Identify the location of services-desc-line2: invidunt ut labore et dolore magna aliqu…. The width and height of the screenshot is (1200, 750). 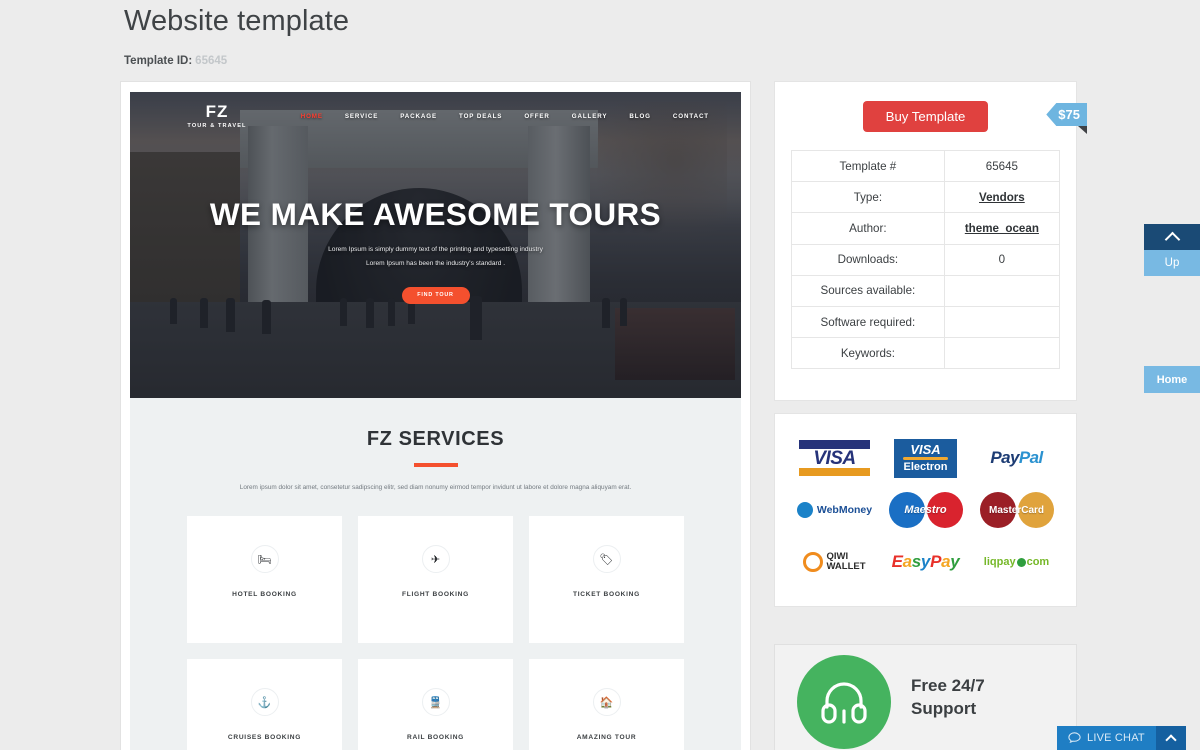
(562, 487).